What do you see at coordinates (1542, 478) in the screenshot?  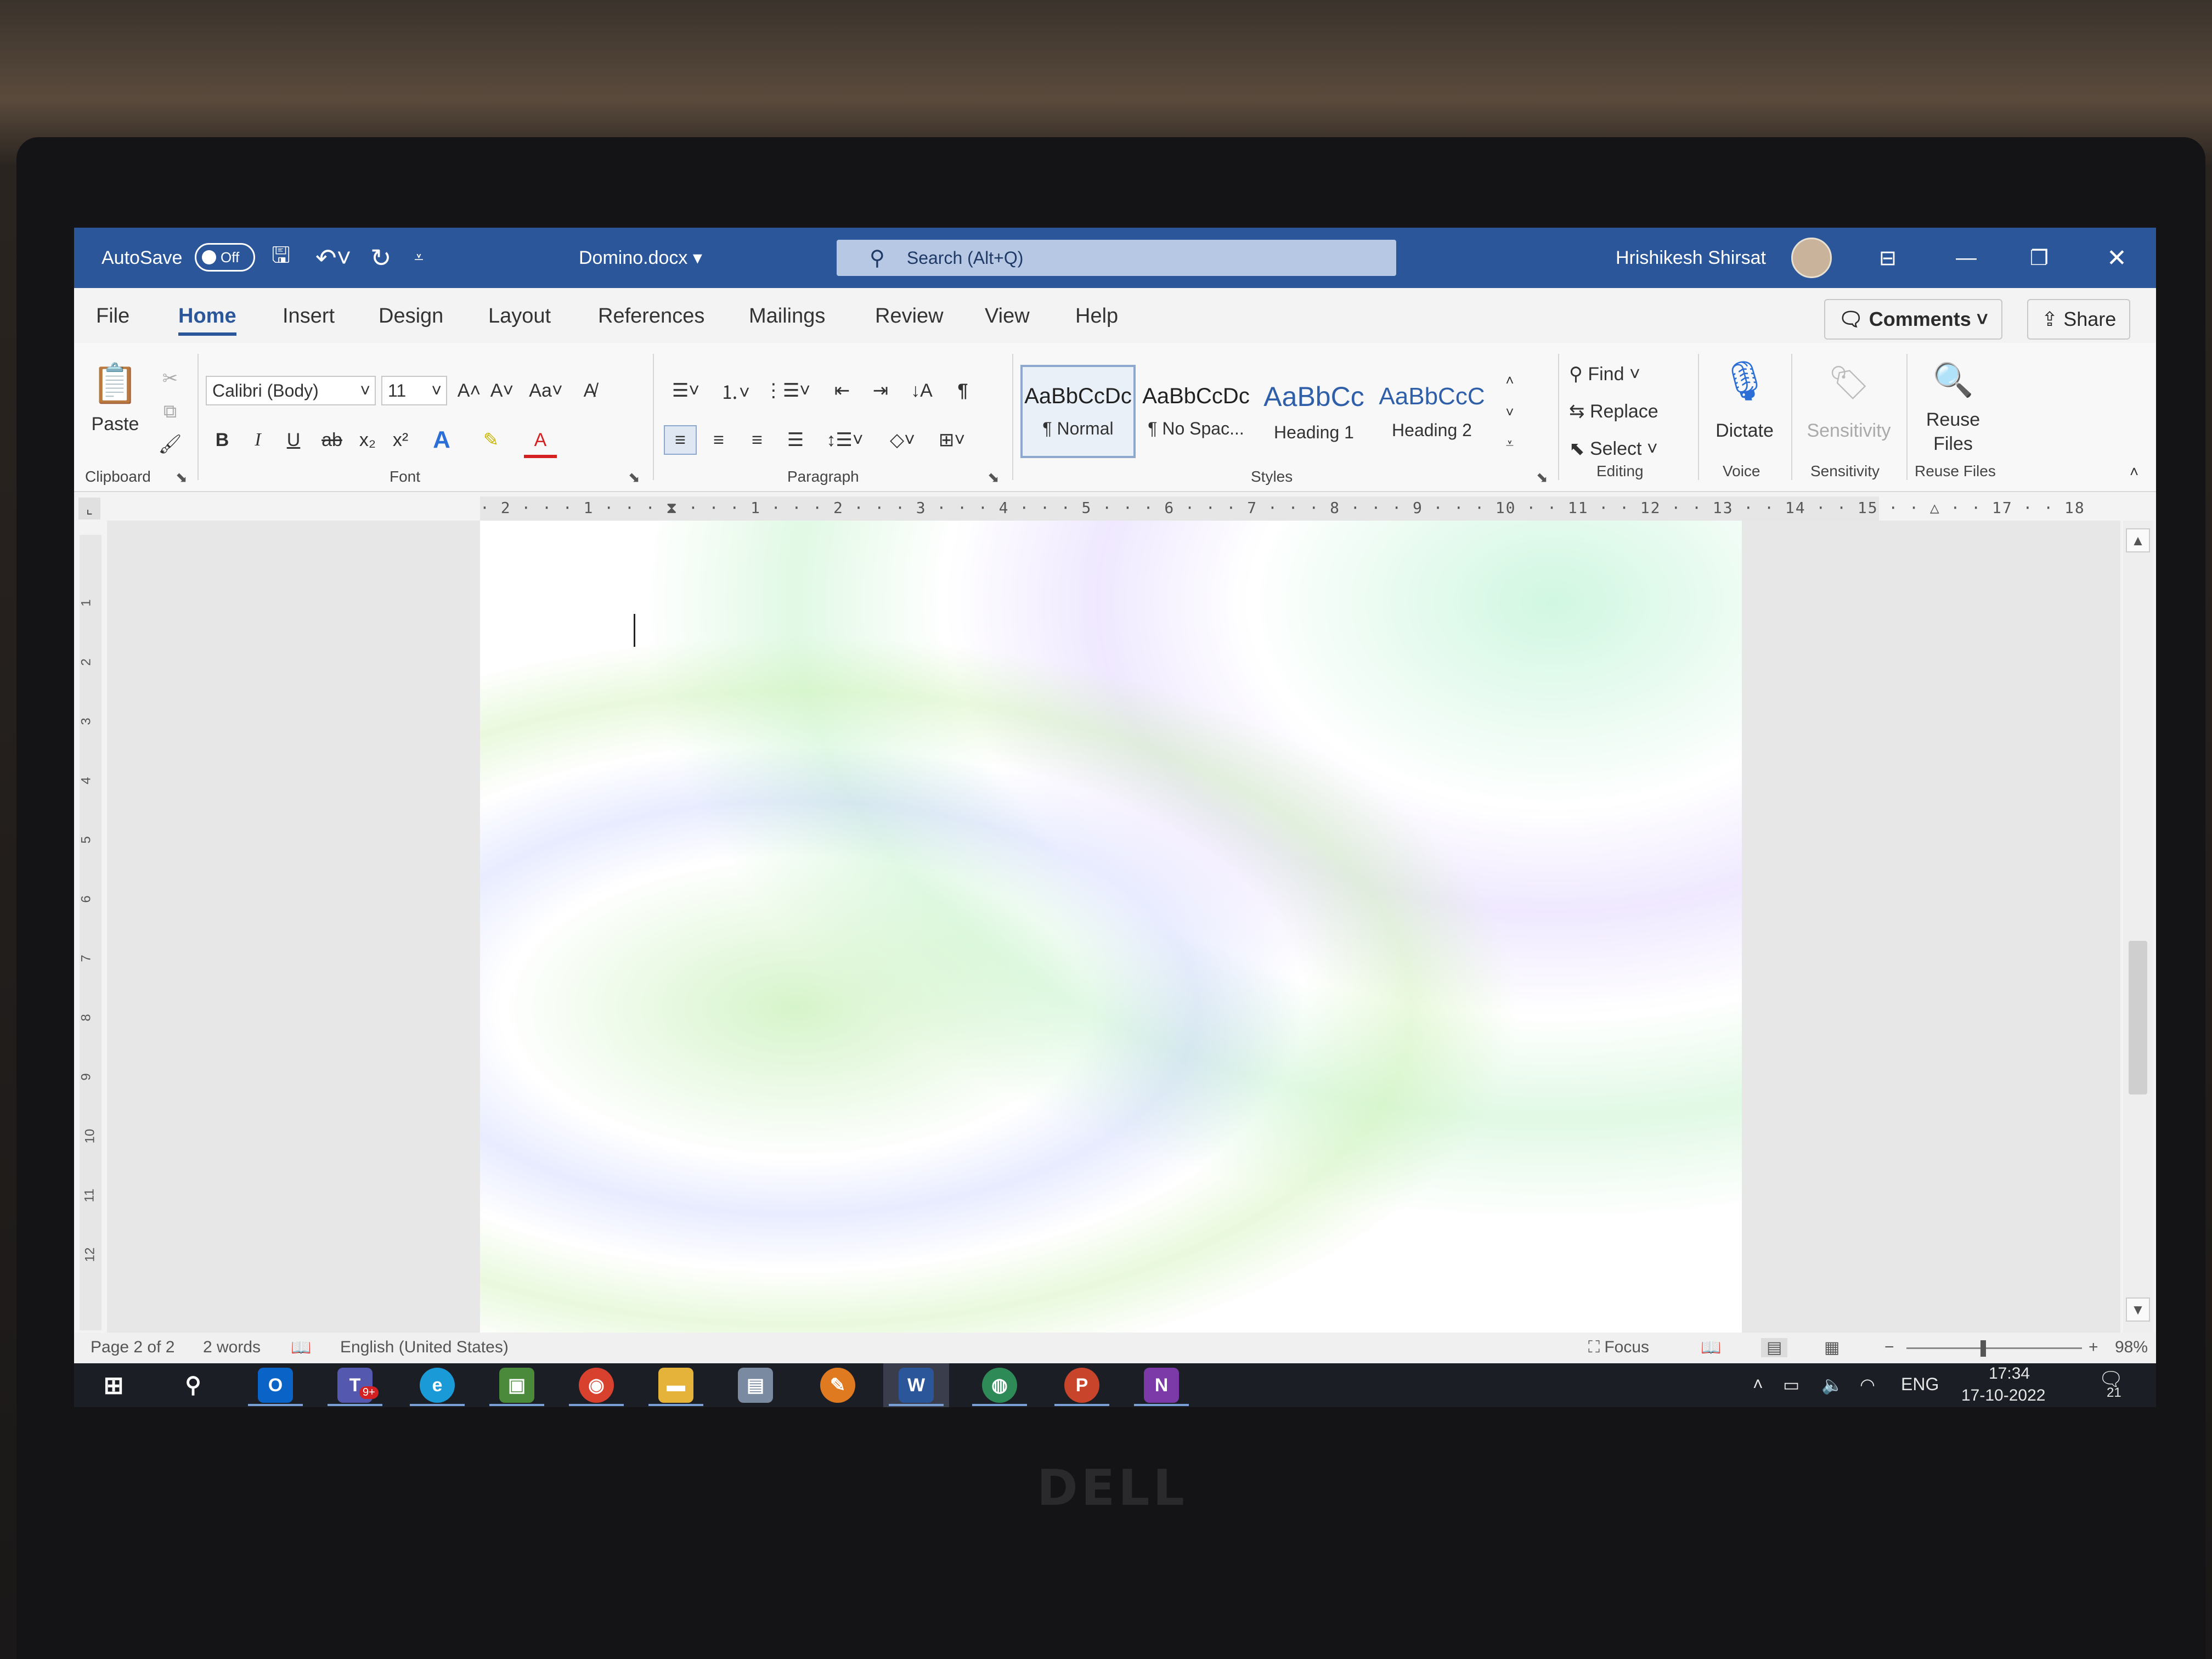 I see `styles-launcher-icon: ⬊` at bounding box center [1542, 478].